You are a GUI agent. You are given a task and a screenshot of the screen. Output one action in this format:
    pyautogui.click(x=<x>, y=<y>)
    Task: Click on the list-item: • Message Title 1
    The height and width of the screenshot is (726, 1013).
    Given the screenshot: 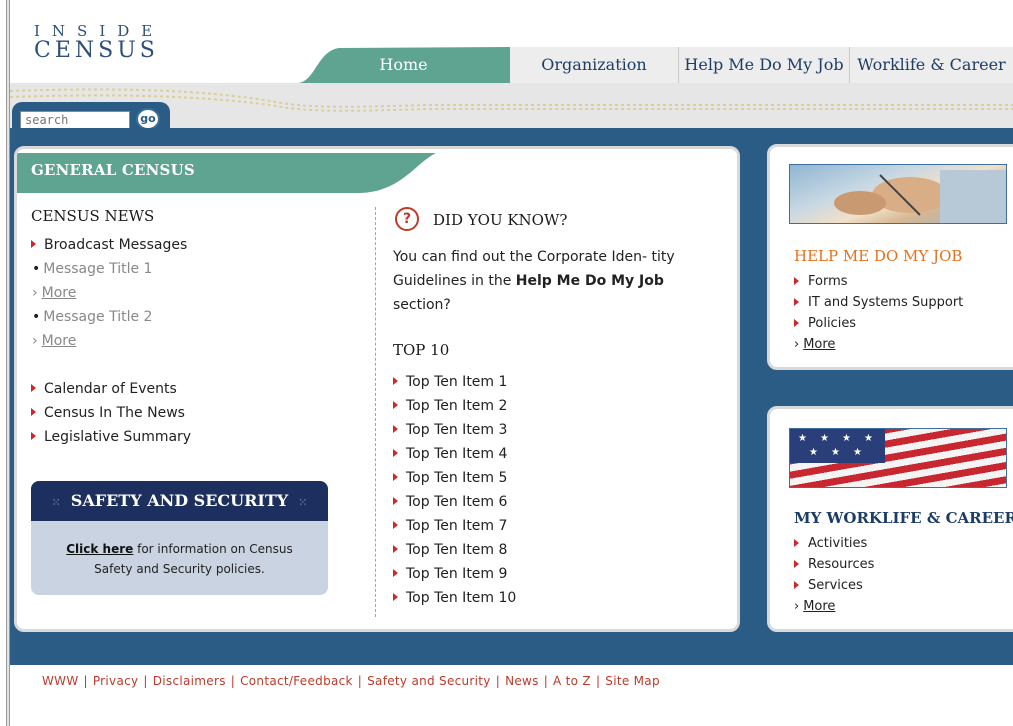 What is the action you would take?
    pyautogui.click(x=111, y=269)
    